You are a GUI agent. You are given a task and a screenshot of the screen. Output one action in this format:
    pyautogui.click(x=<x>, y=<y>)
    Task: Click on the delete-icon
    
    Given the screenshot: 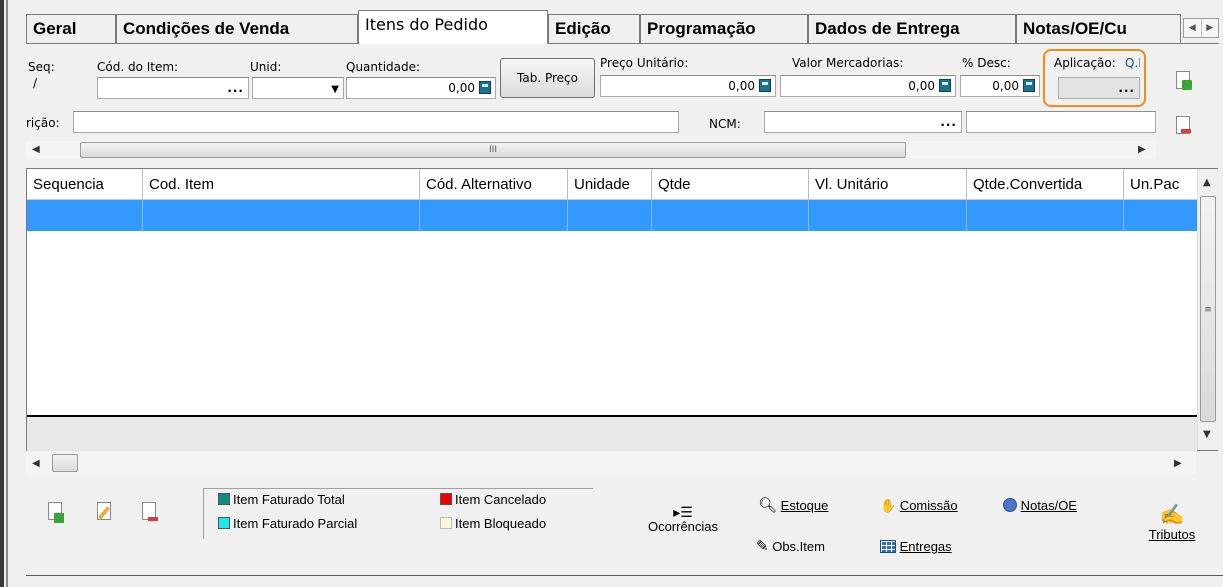 What is the action you would take?
    pyautogui.click(x=150, y=512)
    